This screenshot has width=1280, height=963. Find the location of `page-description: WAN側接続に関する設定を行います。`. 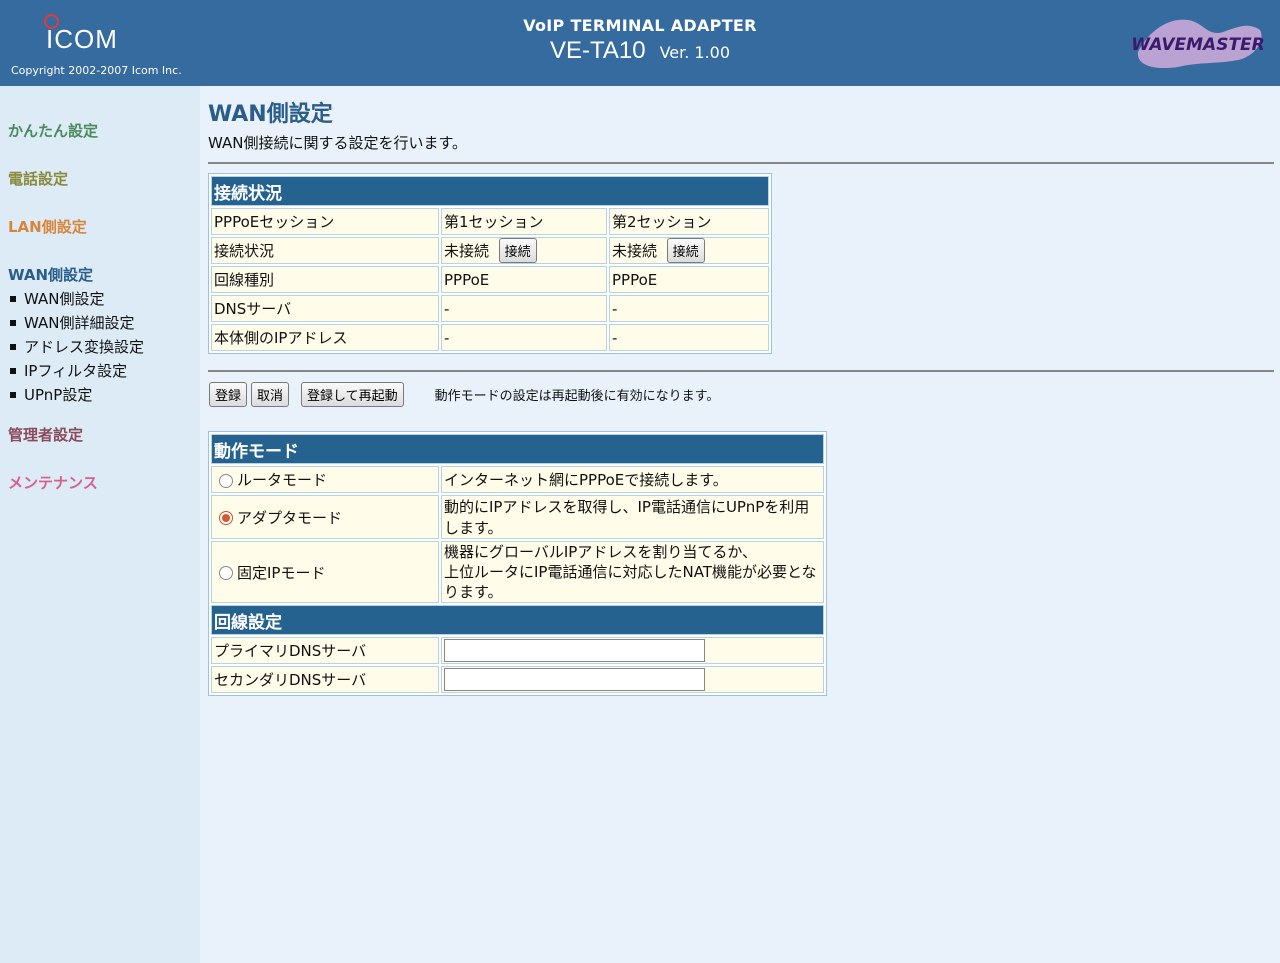

page-description: WAN側接続に関する設定を行います。 is located at coordinates (337, 143).